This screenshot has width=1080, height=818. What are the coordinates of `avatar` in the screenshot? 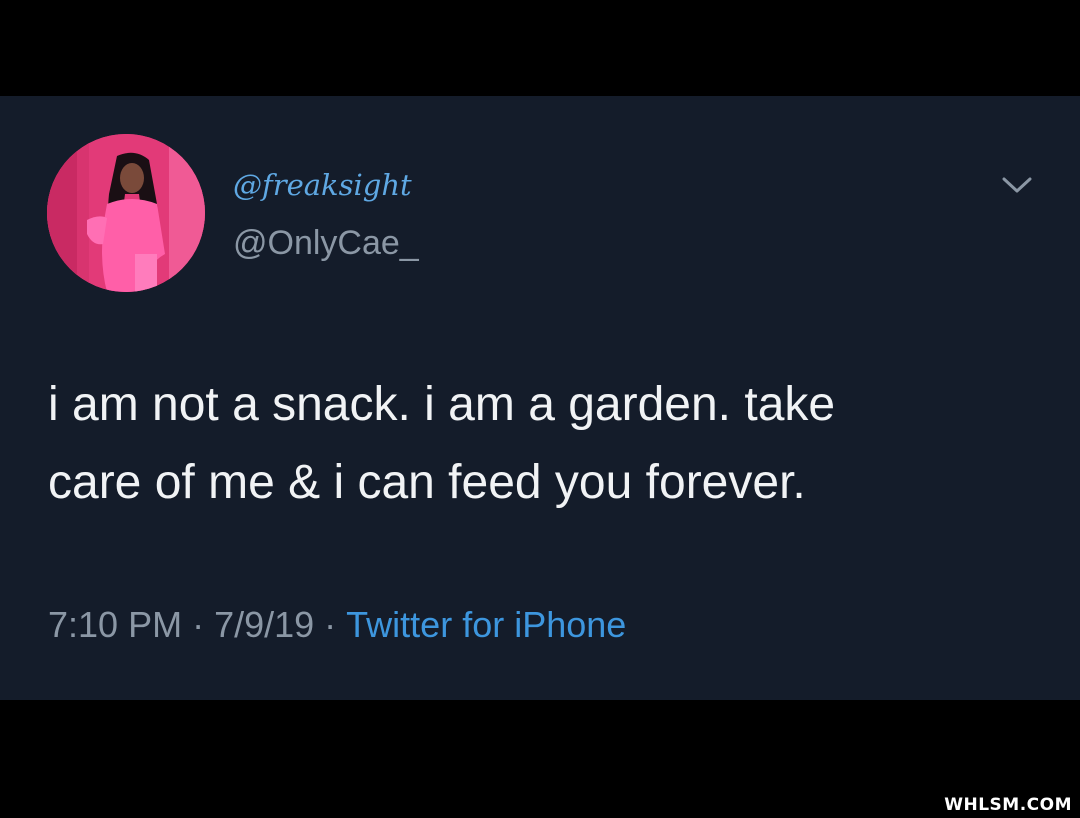 It's located at (126, 213).